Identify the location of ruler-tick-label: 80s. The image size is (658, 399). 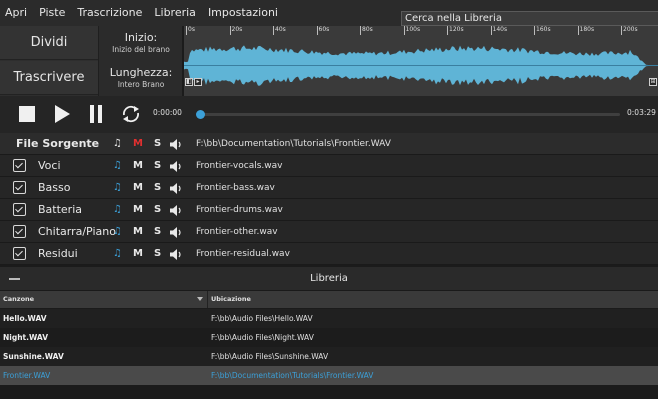
(367, 29).